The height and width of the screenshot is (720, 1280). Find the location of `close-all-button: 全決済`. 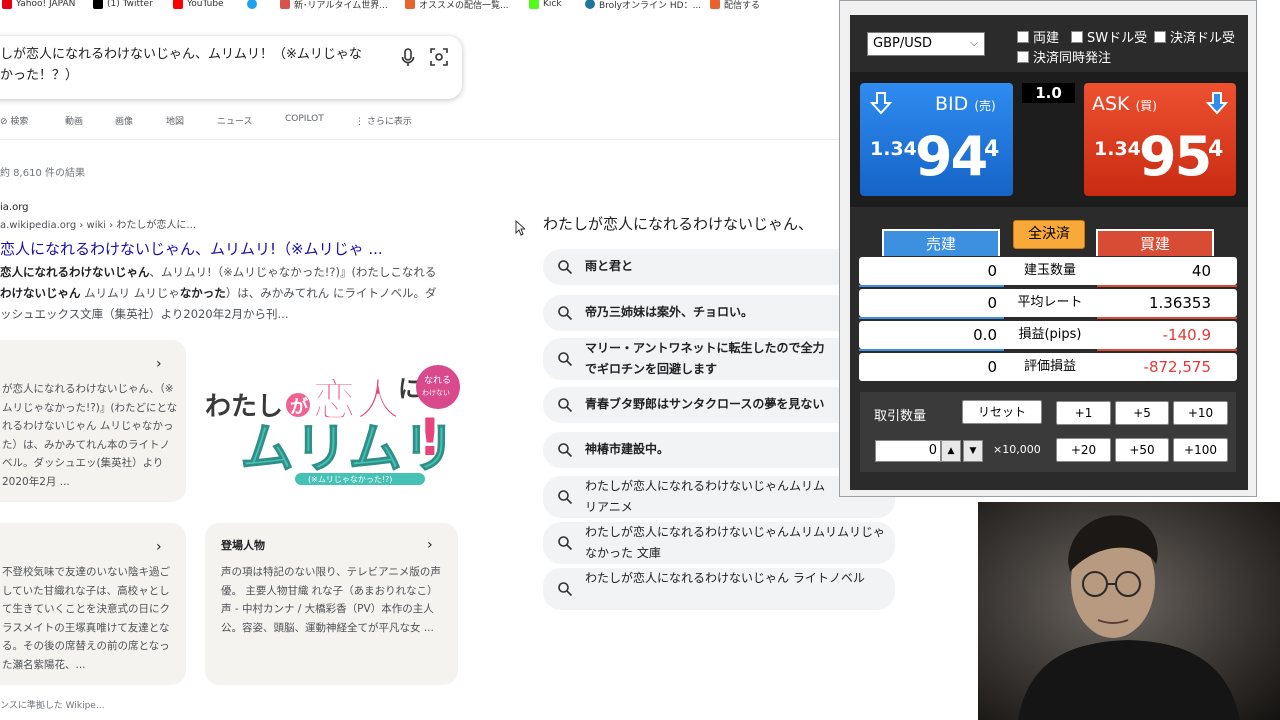

close-all-button: 全決済 is located at coordinates (1049, 234).